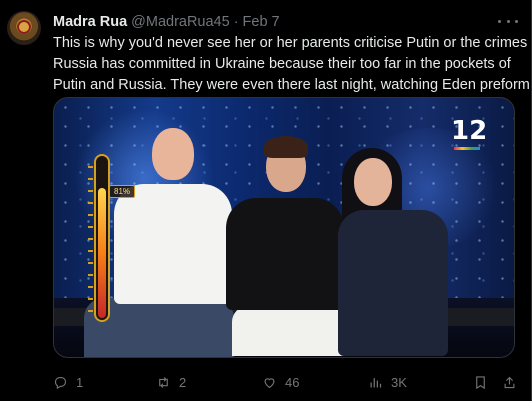 The height and width of the screenshot is (401, 532). I want to click on channel-logo-text: 12, so click(469, 131).